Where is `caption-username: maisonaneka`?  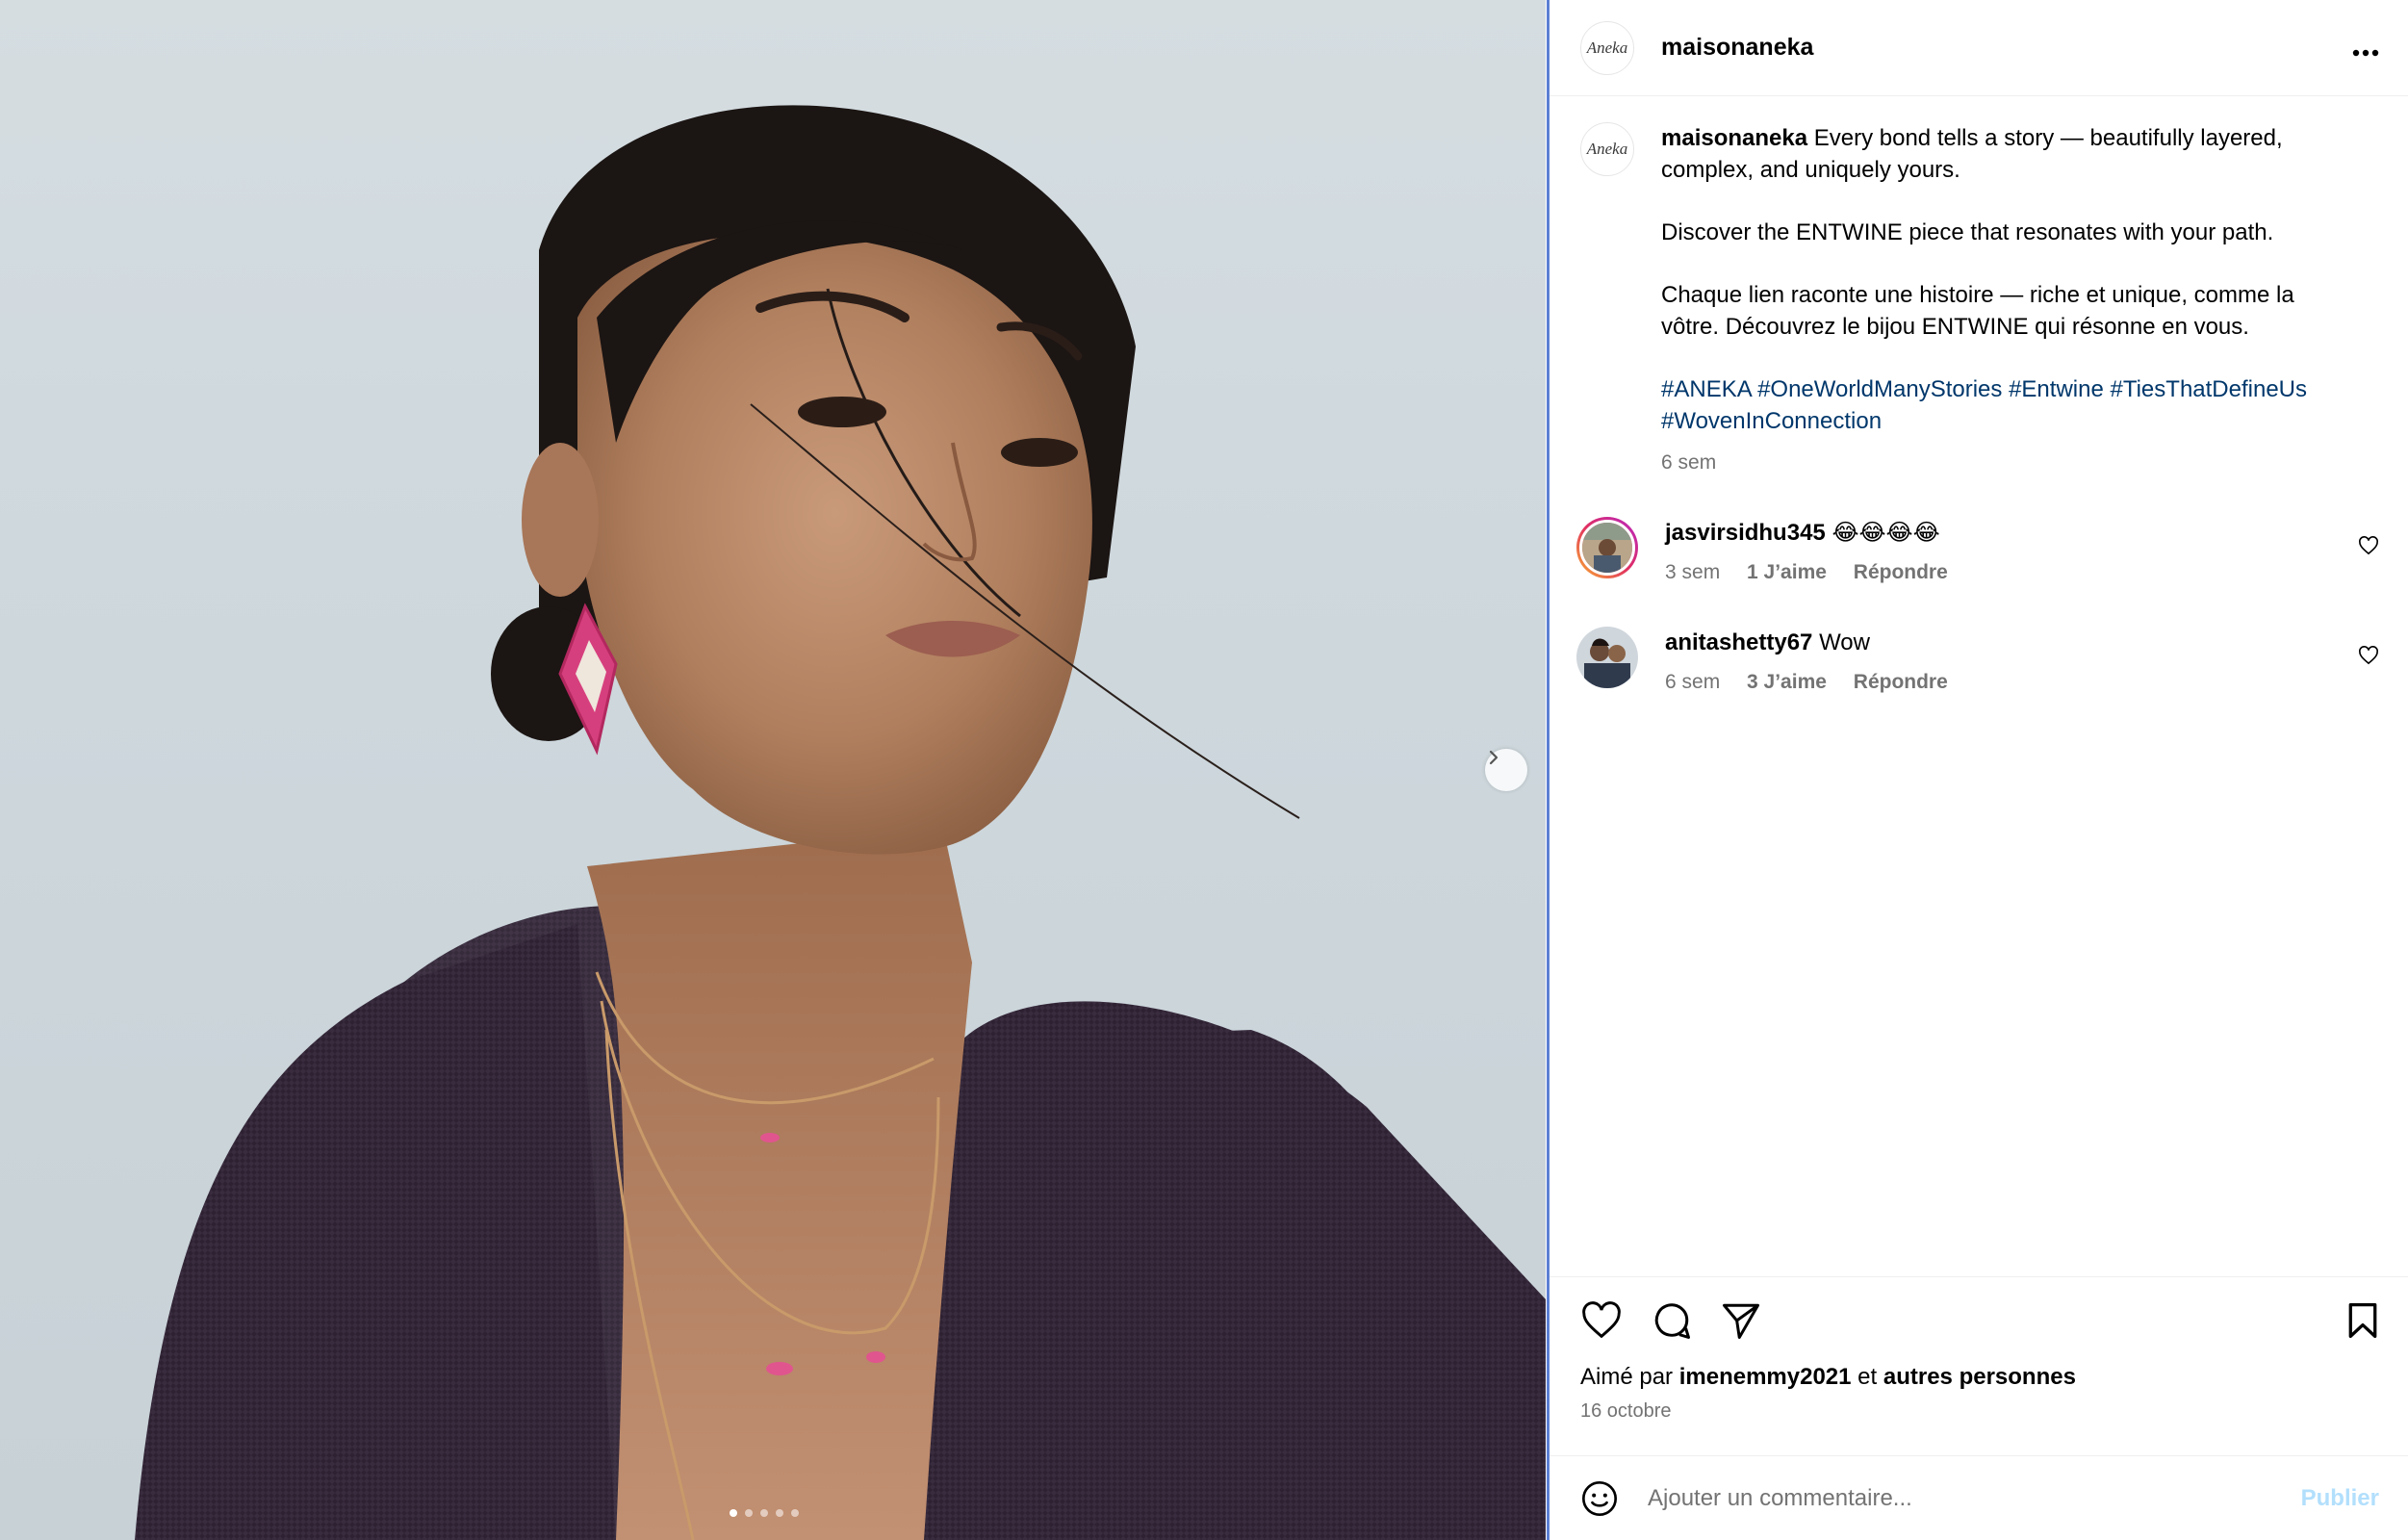 caption-username: maisonaneka is located at coordinates (1734, 138).